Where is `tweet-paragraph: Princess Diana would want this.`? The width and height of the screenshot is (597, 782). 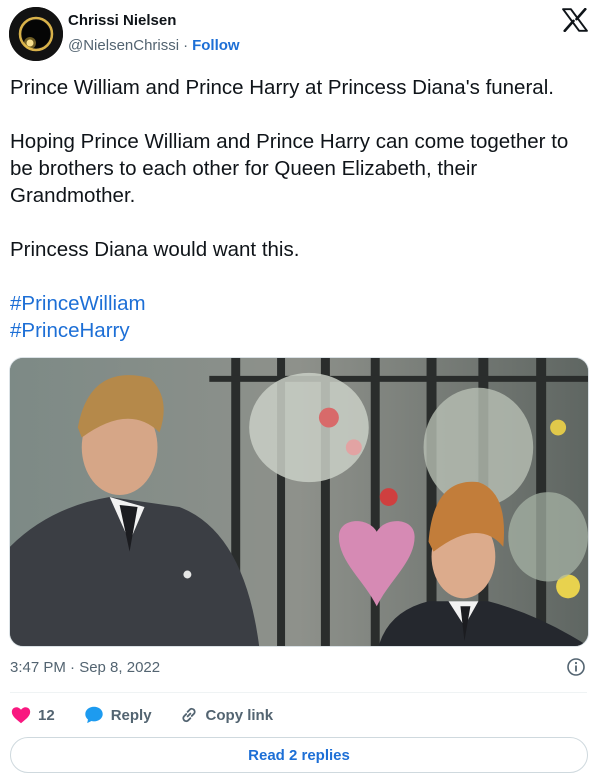 tweet-paragraph: Princess Diana would want this. is located at coordinates (155, 249).